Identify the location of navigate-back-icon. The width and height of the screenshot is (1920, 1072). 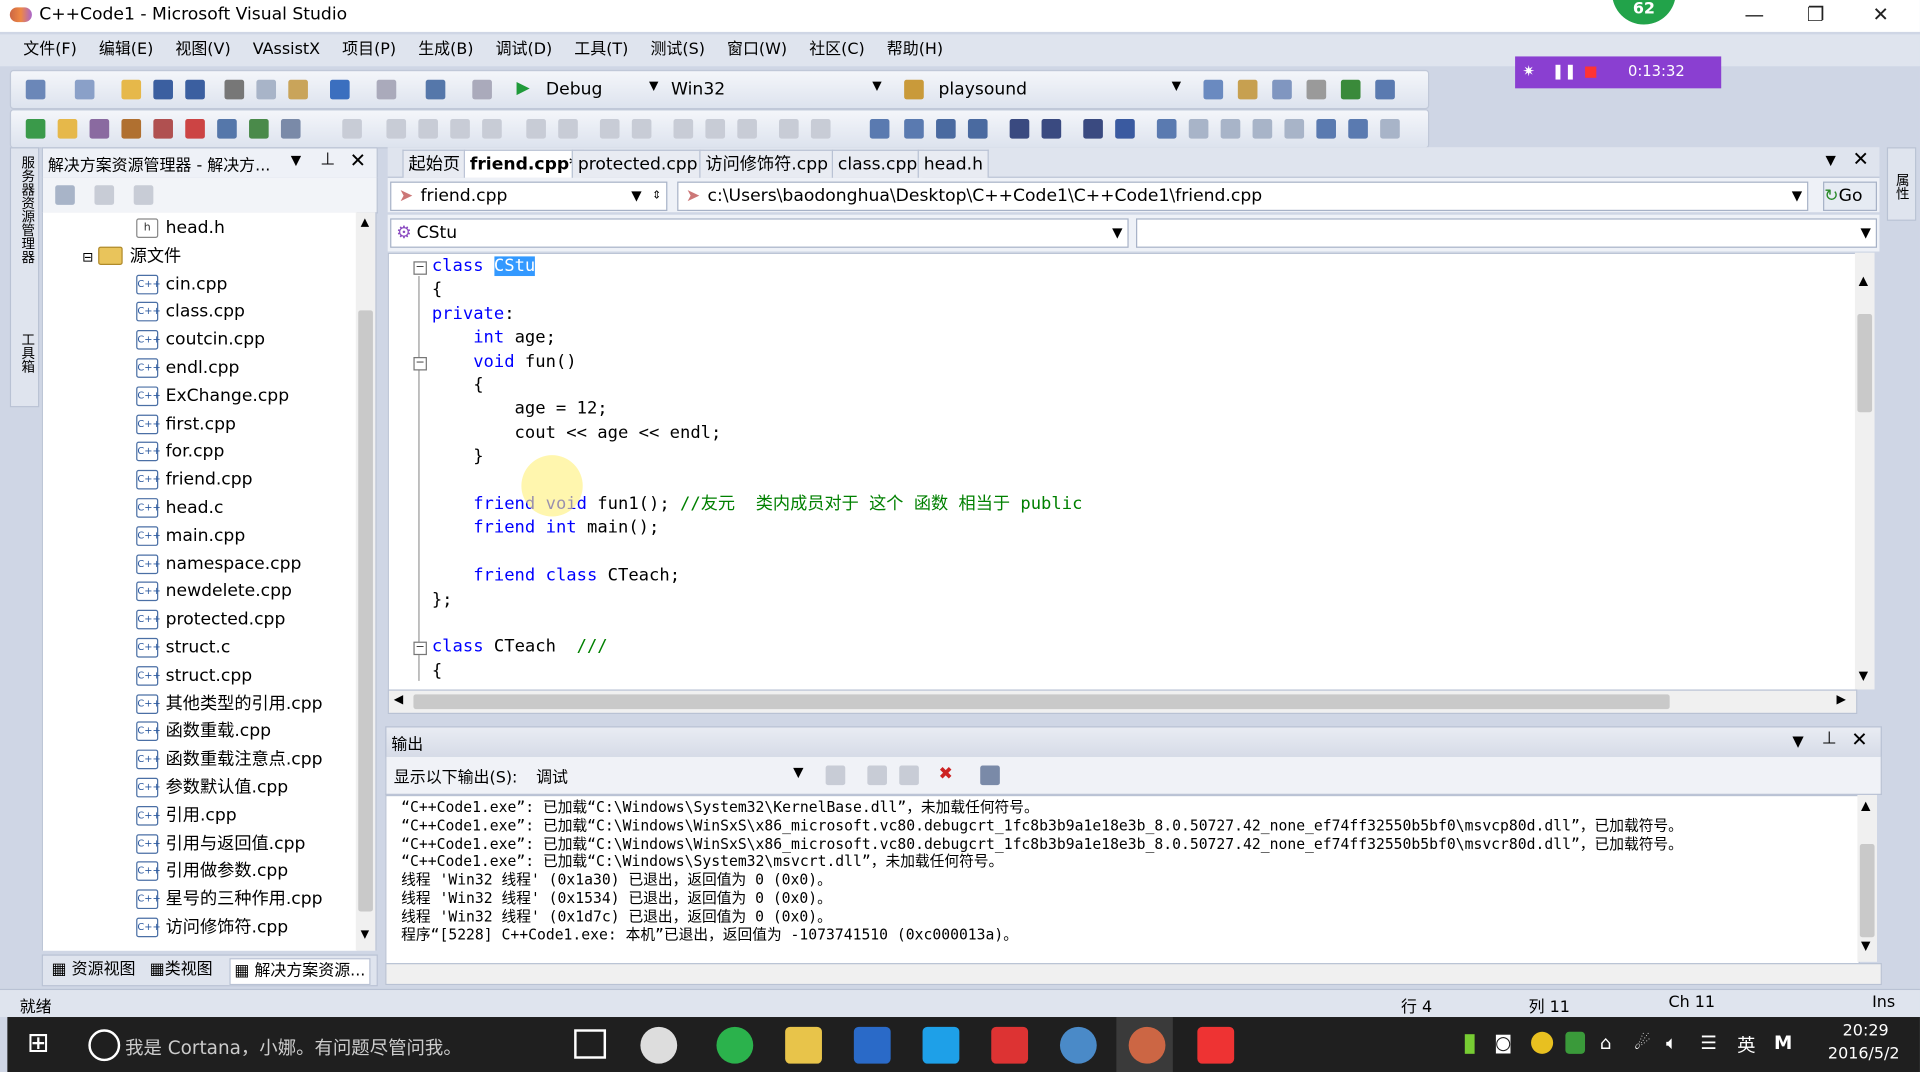
(435, 89).